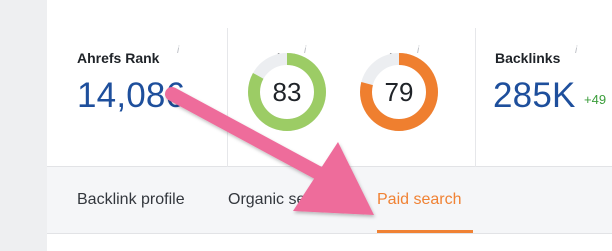 The image size is (612, 251). I want to click on backlinks-delta: +49, so click(595, 99).